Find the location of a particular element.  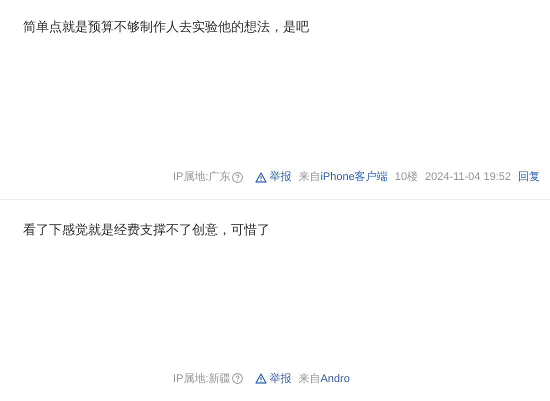

post-text: 简单点就是预算不够制作人去实验他的想法，是吧 is located at coordinates (166, 27).